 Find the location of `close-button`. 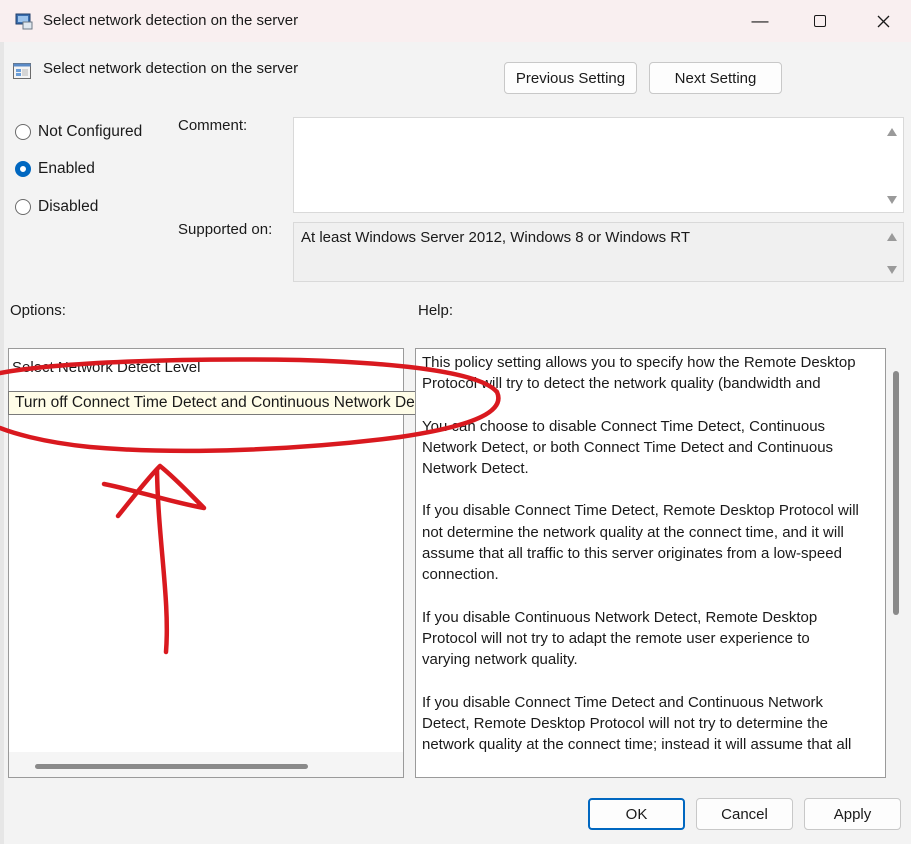

close-button is located at coordinates (883, 21).